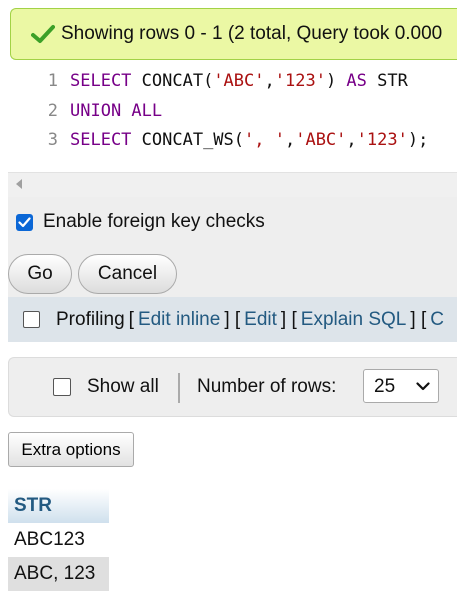  I want to click on chevron-down-icon, so click(423, 386).